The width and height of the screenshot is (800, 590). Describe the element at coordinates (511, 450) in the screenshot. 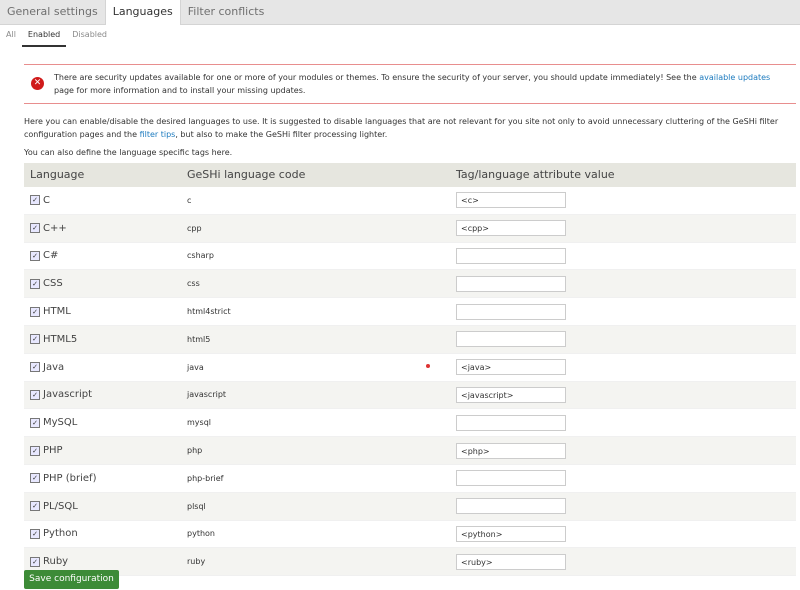

I see `tag-input: <php>` at that location.